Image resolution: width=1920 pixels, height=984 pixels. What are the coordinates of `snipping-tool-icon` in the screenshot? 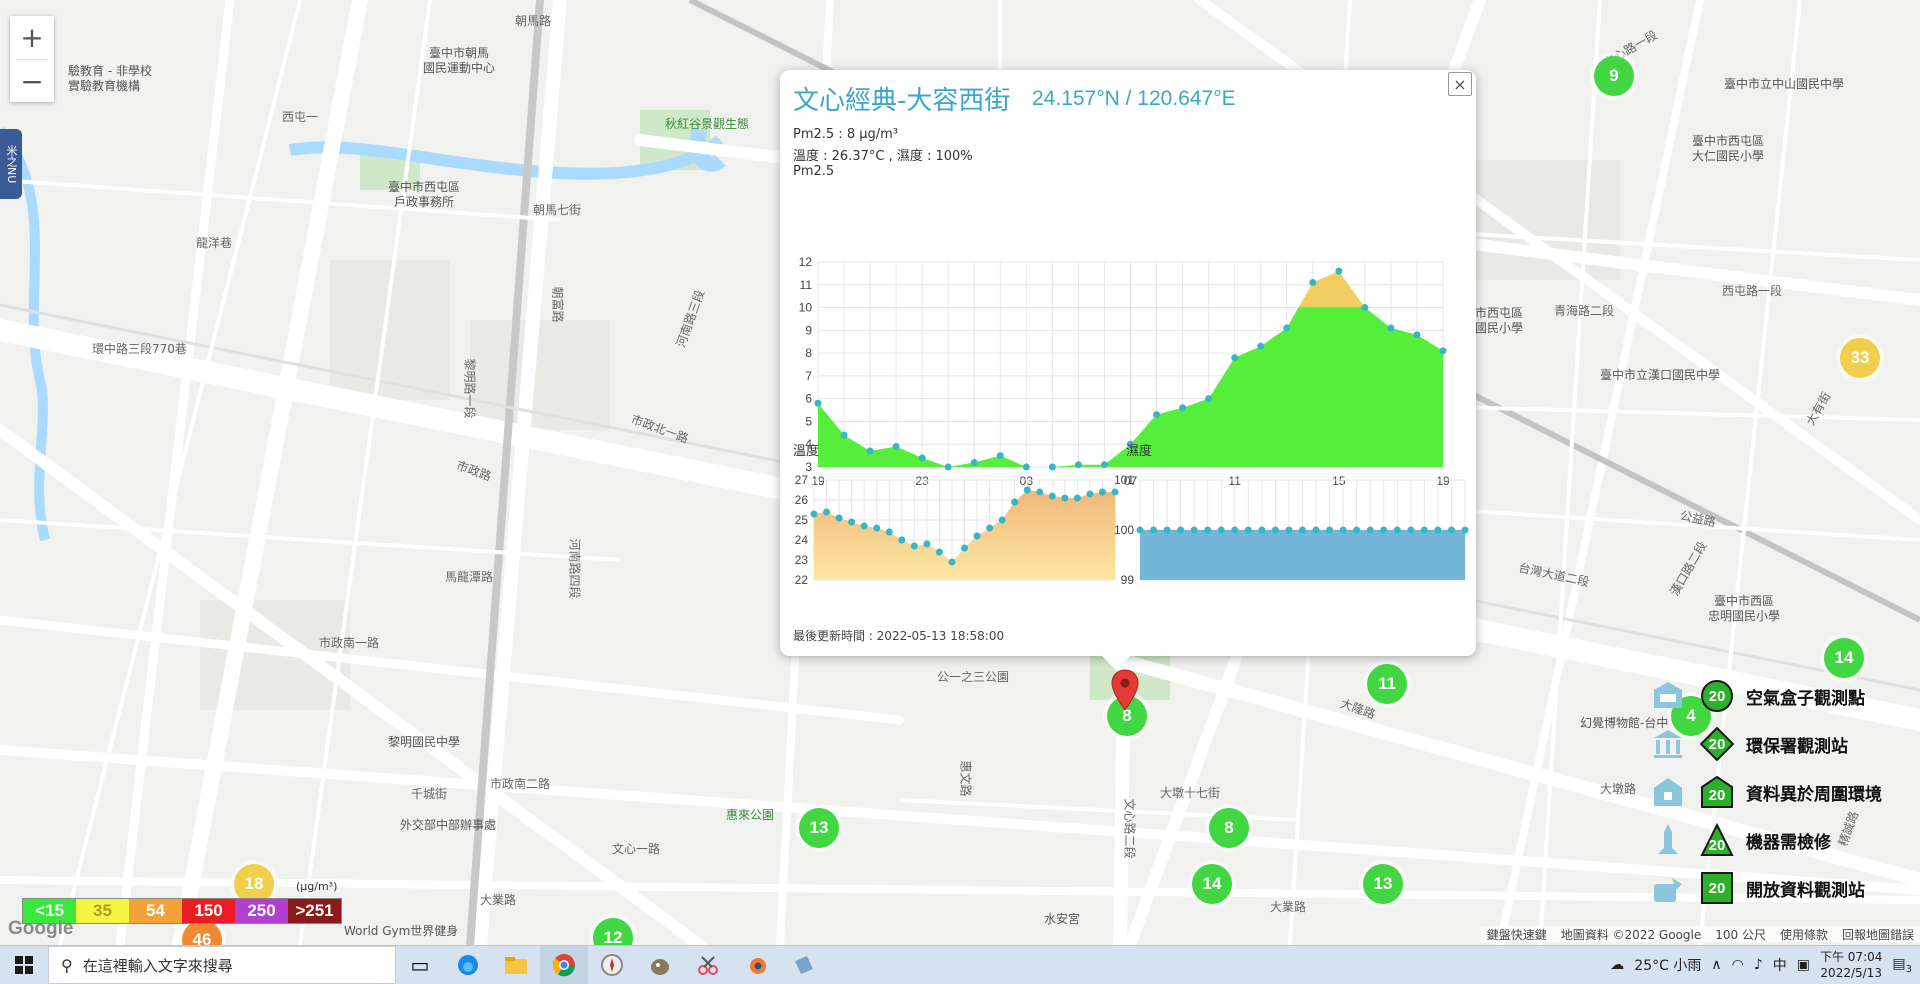 It's located at (708, 965).